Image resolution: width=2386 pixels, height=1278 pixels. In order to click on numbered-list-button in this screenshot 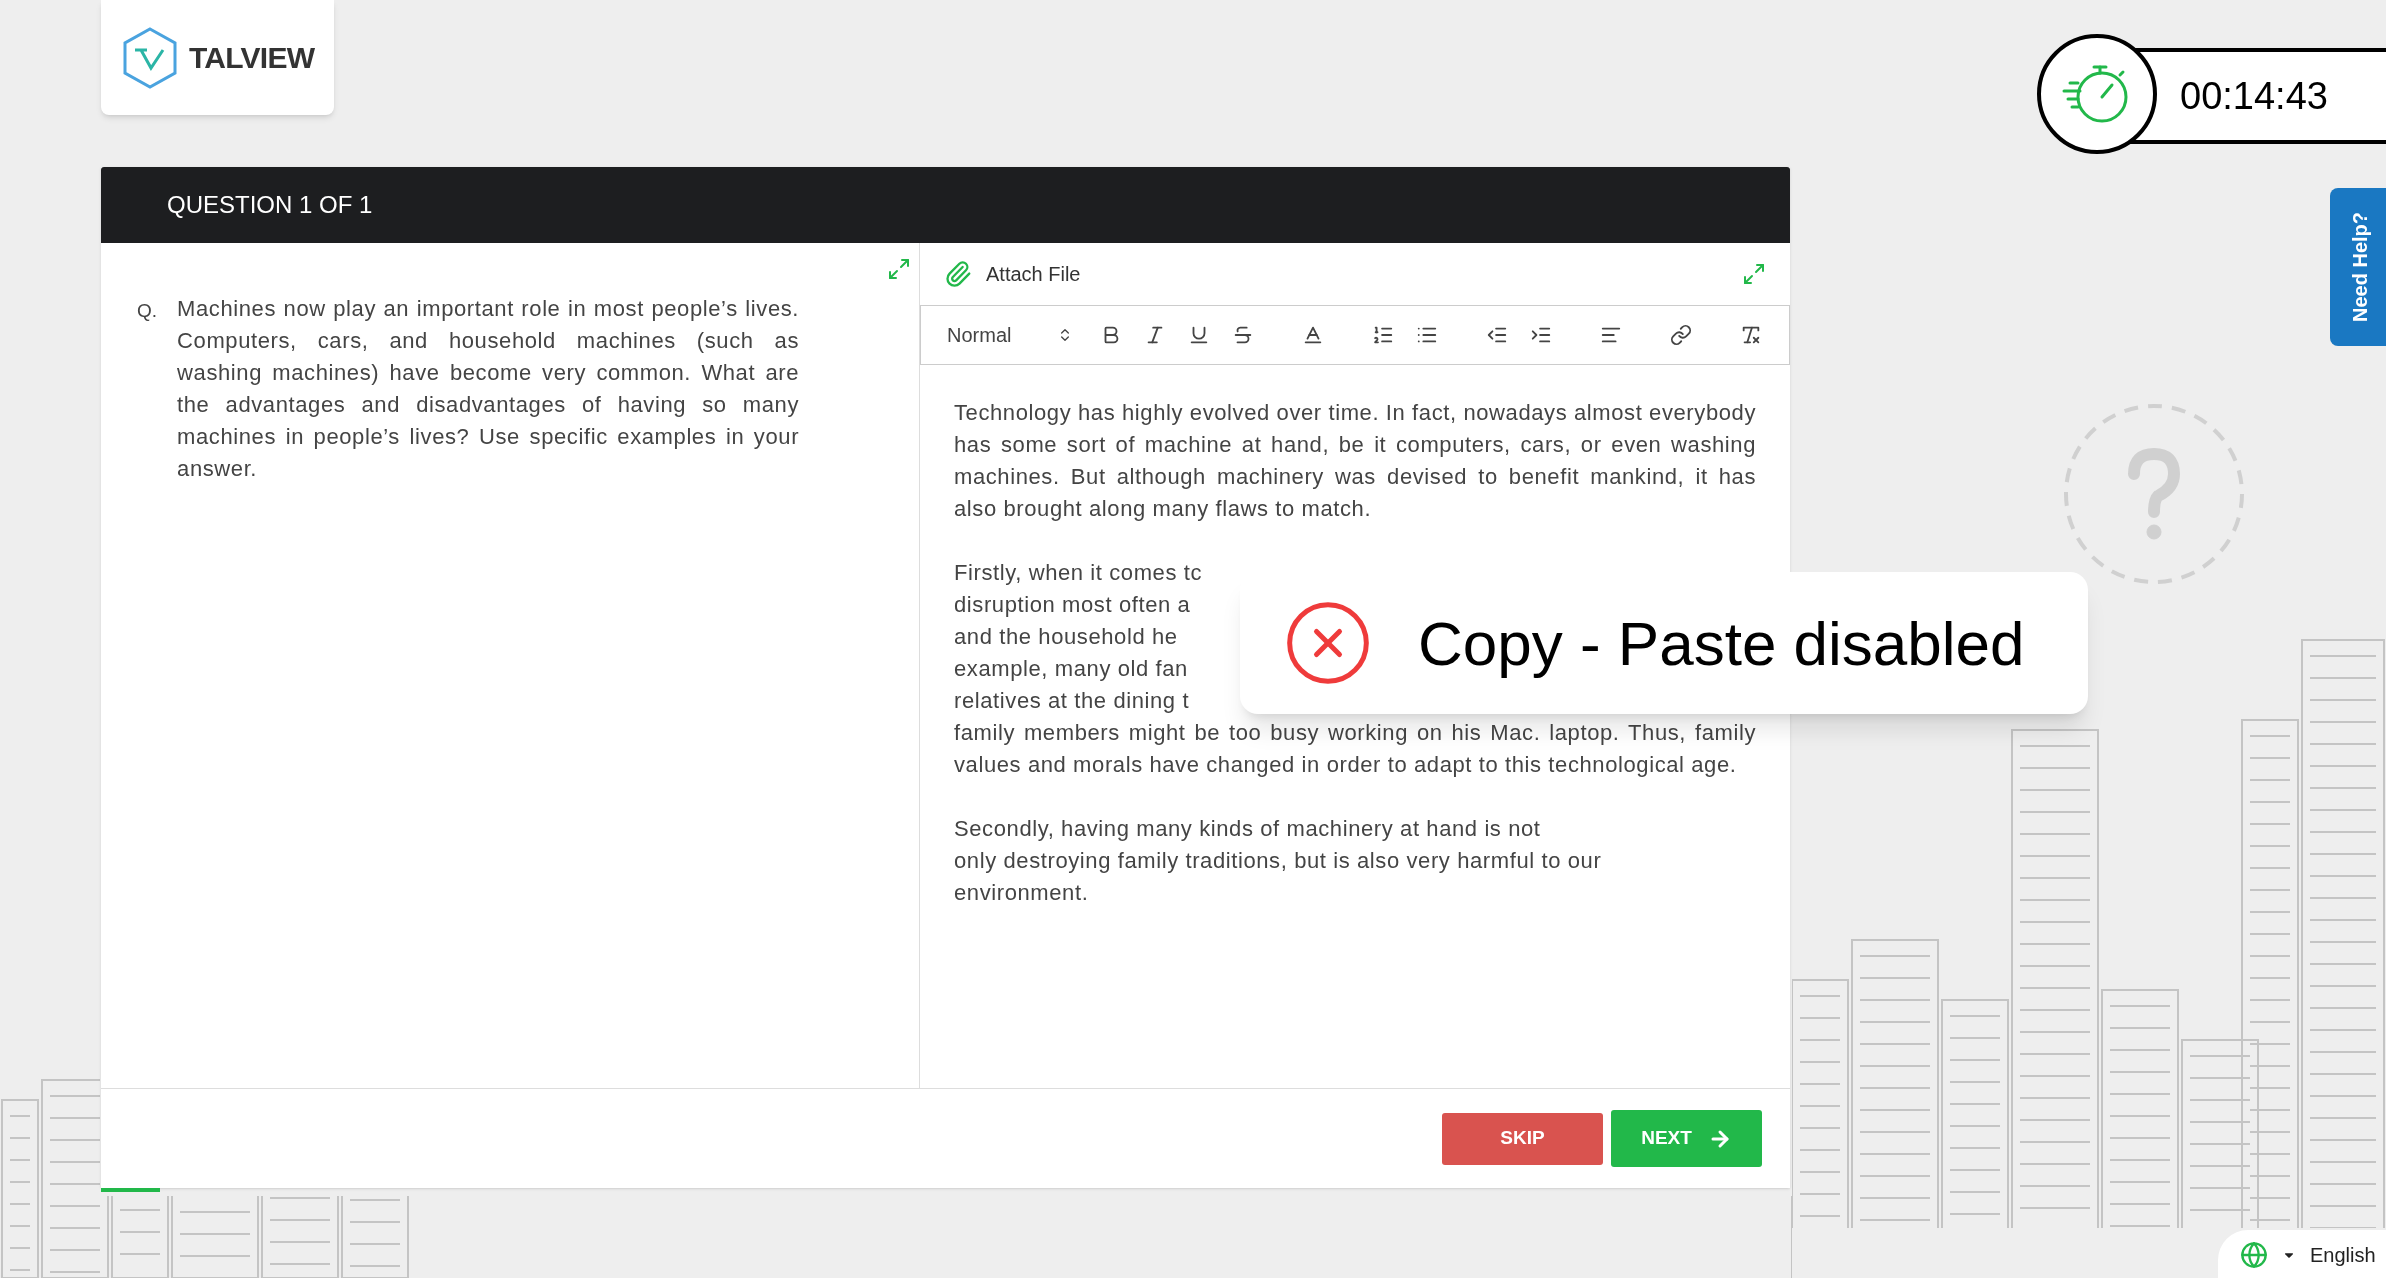, I will do `click(1383, 335)`.